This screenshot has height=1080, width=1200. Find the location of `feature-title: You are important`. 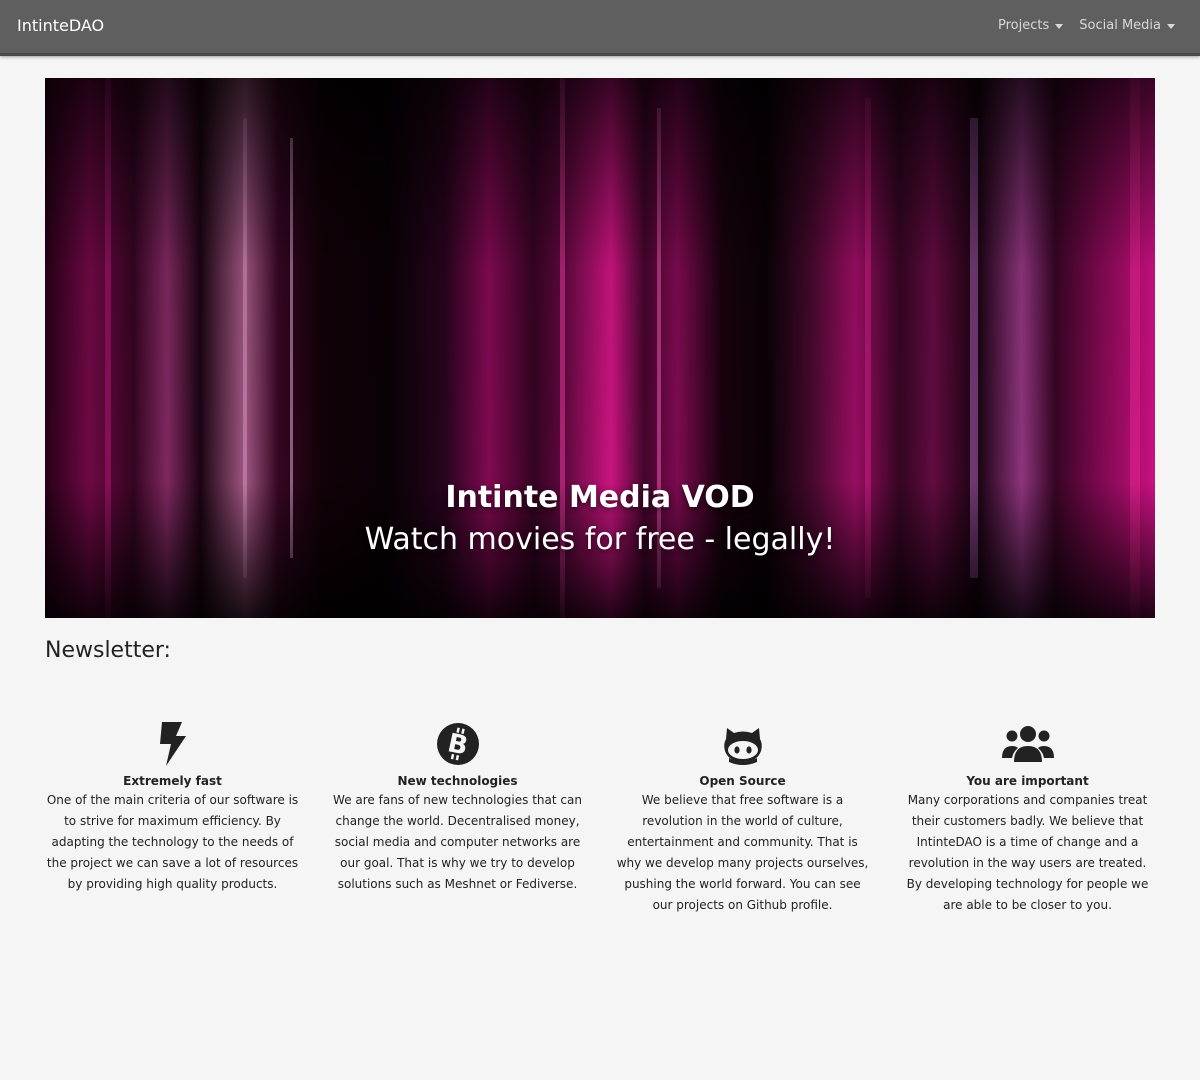

feature-title: You are important is located at coordinates (1027, 781).